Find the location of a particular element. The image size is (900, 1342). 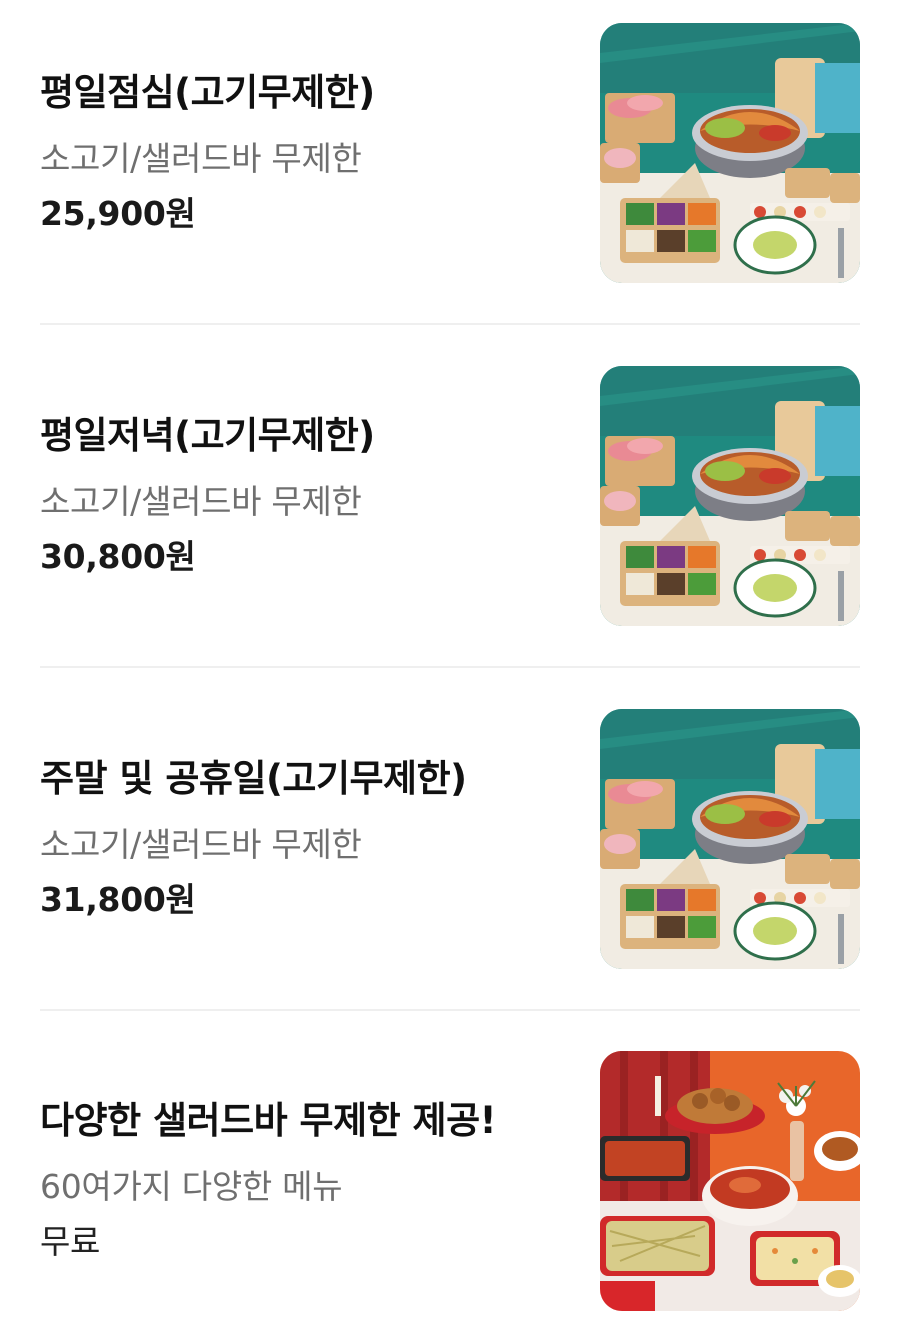

menu-item-description: 60여가지 다양한 메뉴 is located at coordinates (191, 1186).